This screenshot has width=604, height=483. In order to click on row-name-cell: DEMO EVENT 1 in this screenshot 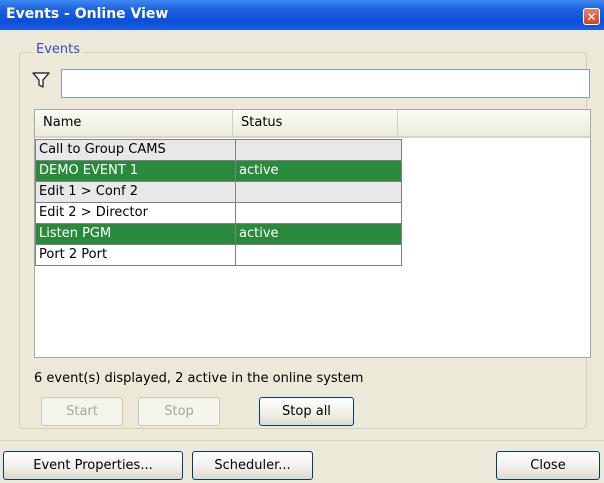, I will do `click(89, 170)`.